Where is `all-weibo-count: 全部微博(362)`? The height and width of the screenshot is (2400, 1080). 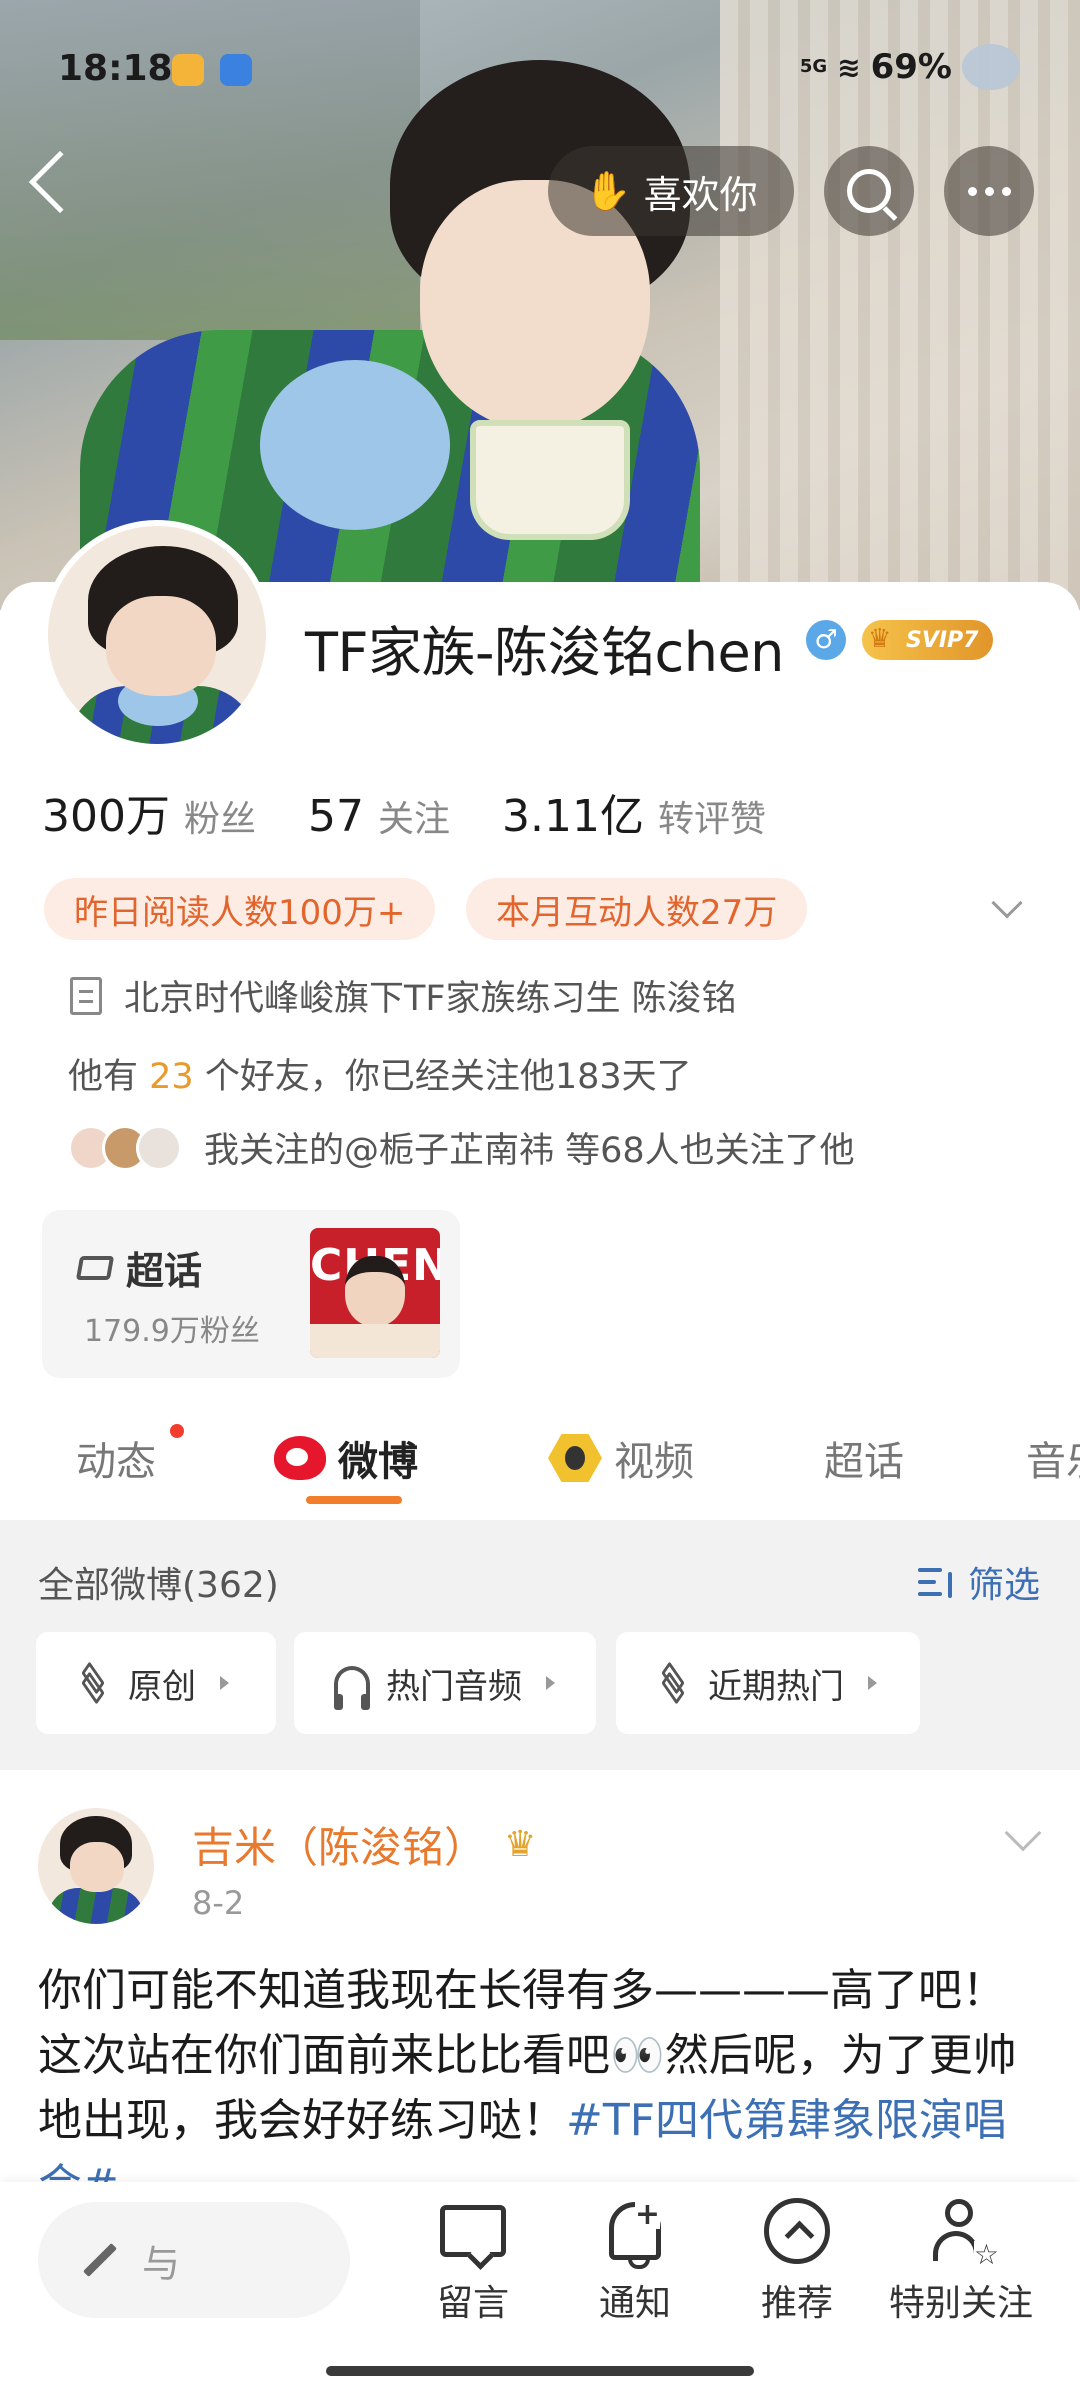 all-weibo-count: 全部微博(362) is located at coordinates (158, 1582).